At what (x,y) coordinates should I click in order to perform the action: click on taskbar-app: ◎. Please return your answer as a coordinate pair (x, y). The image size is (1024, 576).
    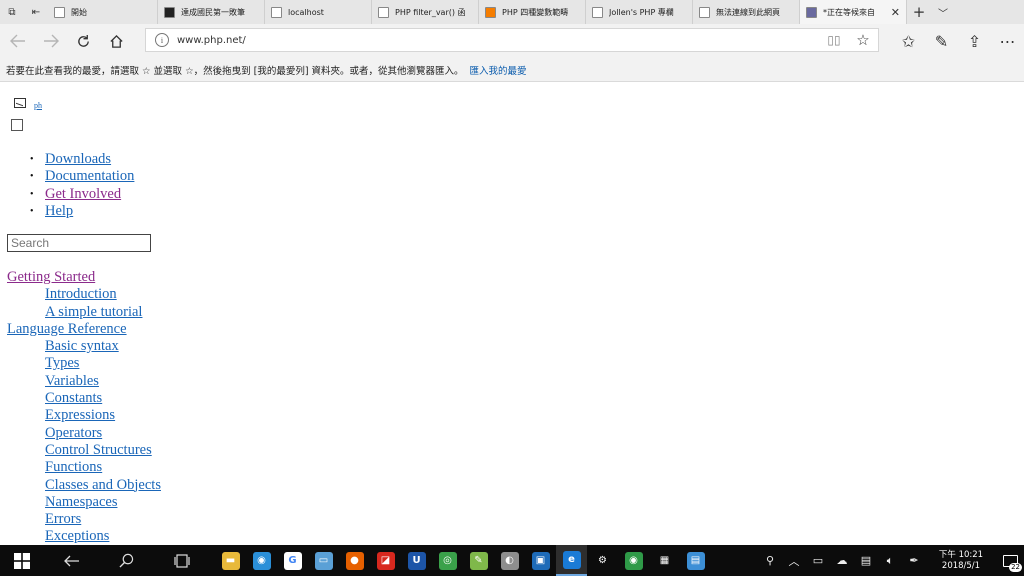
    Looking at the image, I should click on (447, 560).